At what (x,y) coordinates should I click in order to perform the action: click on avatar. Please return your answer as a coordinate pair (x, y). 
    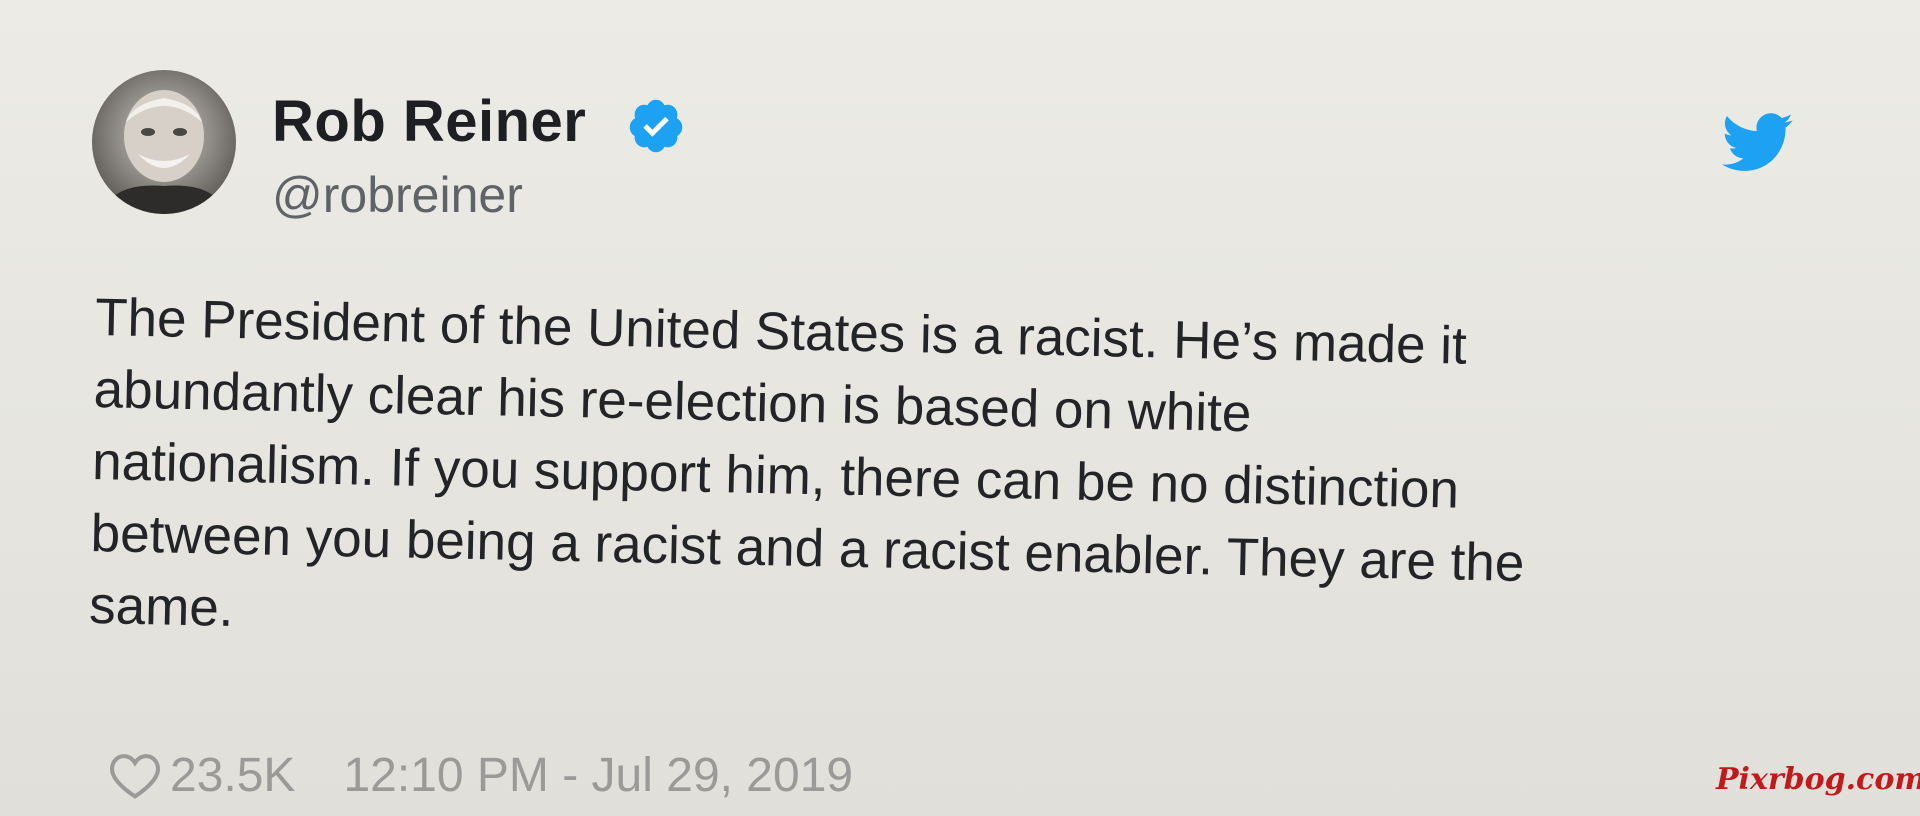
    Looking at the image, I should click on (164, 142).